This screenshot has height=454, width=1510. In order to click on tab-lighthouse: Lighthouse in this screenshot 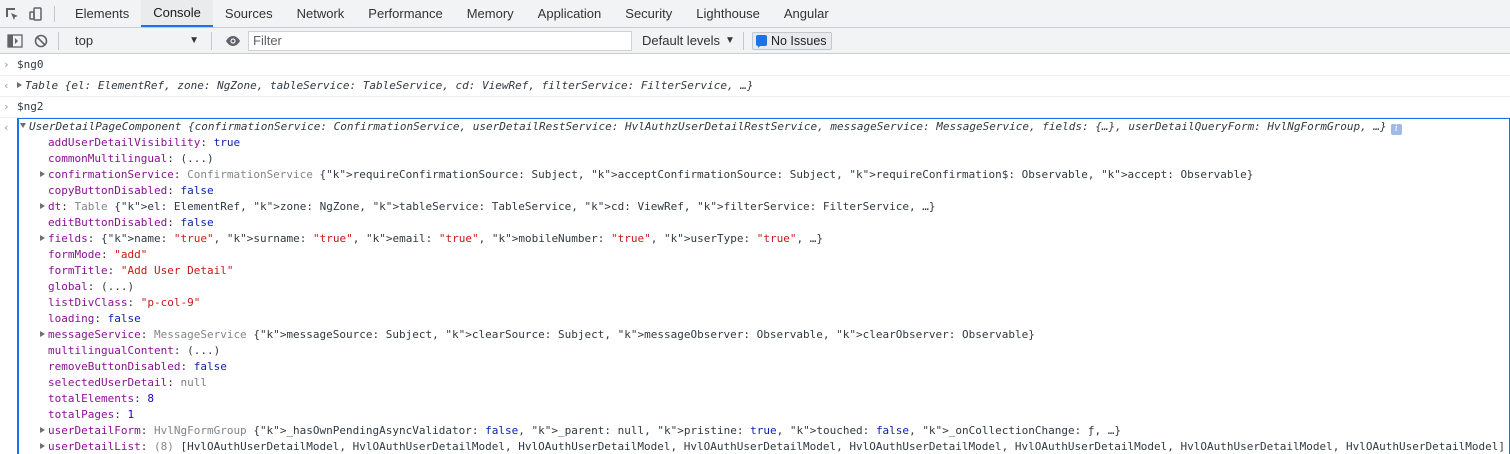, I will do `click(728, 13)`.